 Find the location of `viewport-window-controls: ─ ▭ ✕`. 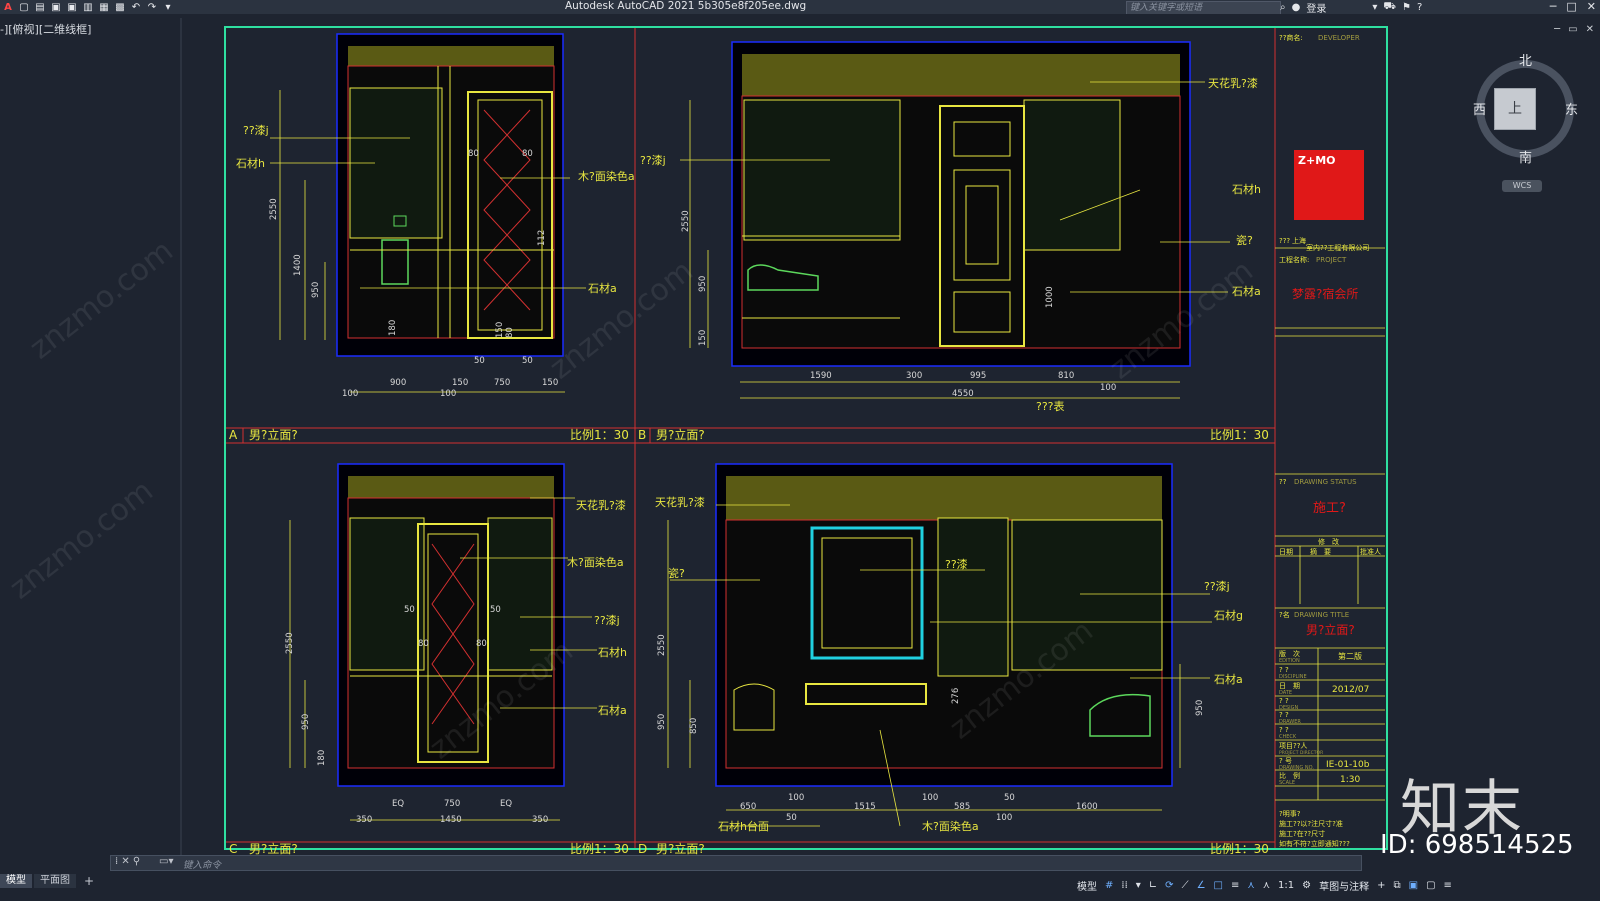

viewport-window-controls: ─ ▭ ✕ is located at coordinates (1574, 29).